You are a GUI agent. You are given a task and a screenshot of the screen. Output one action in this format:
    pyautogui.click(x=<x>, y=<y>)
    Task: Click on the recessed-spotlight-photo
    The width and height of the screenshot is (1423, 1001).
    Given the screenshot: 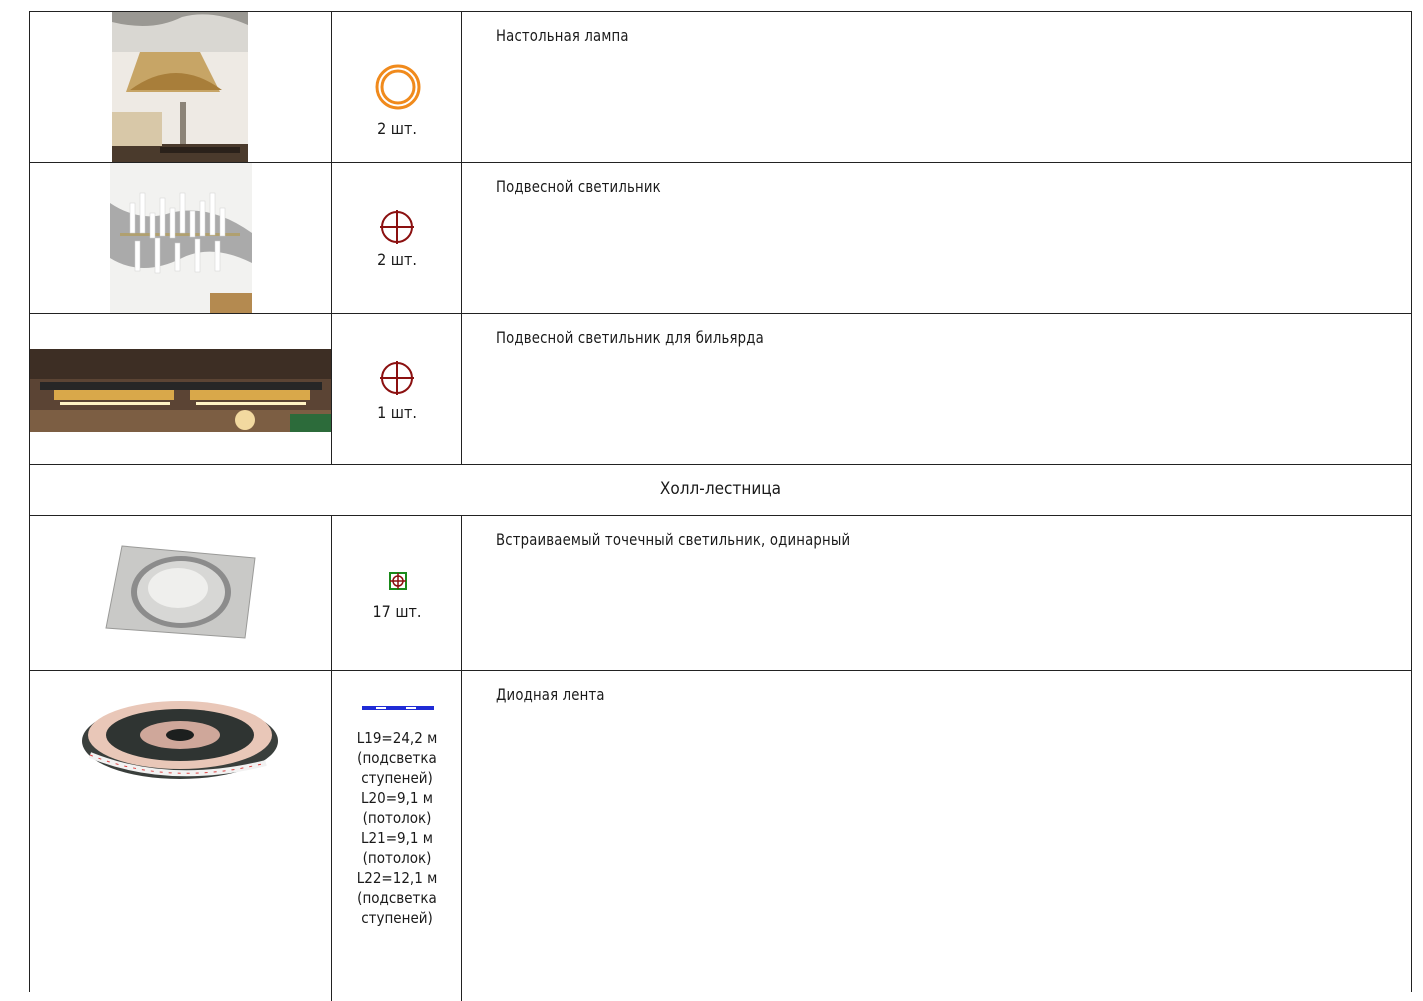 What is the action you would take?
    pyautogui.click(x=180, y=592)
    